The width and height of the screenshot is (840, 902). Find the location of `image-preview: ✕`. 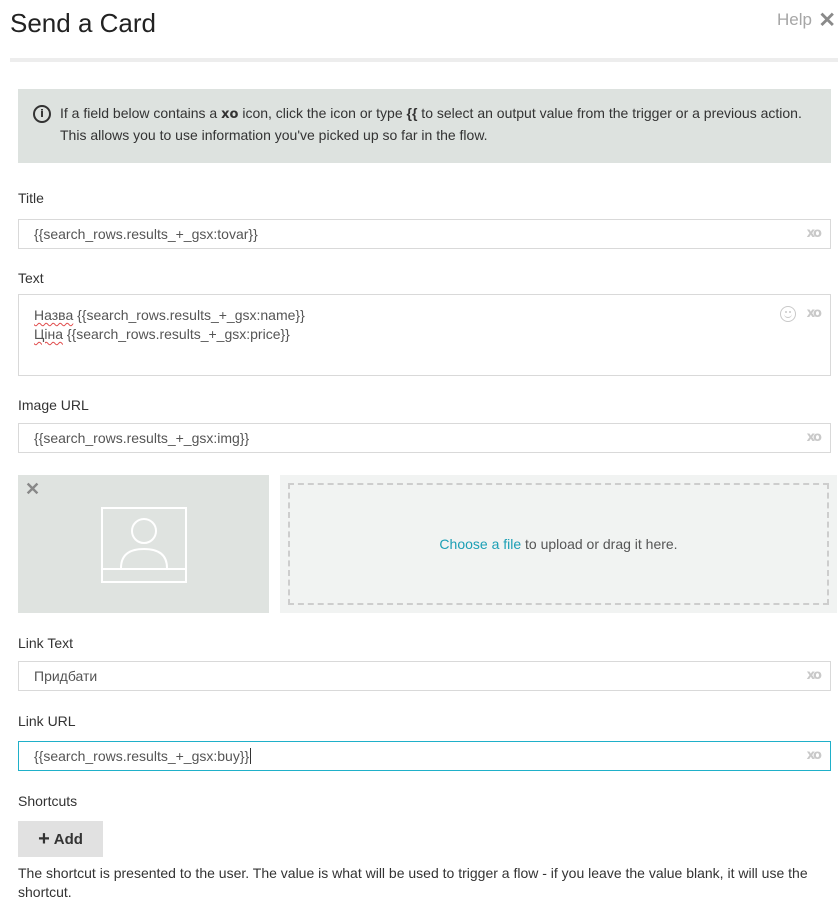

image-preview: ✕ is located at coordinates (143, 544).